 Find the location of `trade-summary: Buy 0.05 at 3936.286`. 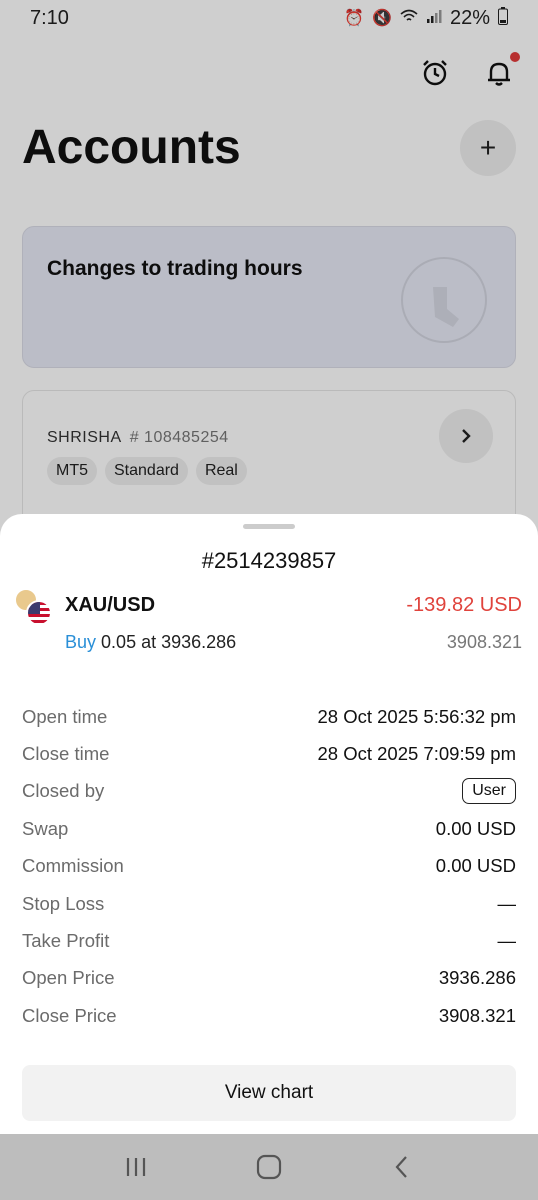

trade-summary: Buy 0.05 at 3936.286 is located at coordinates (150, 642).